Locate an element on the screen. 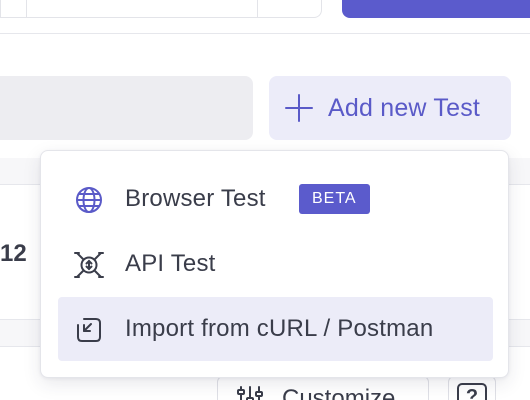  sliders-icon is located at coordinates (250, 392).